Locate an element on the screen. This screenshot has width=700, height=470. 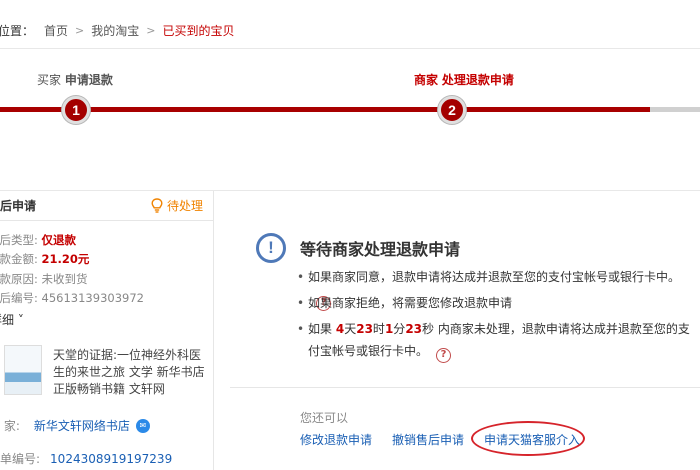
main-status: ! 等待商家处理退款申请 is located at coordinates (358, 248).